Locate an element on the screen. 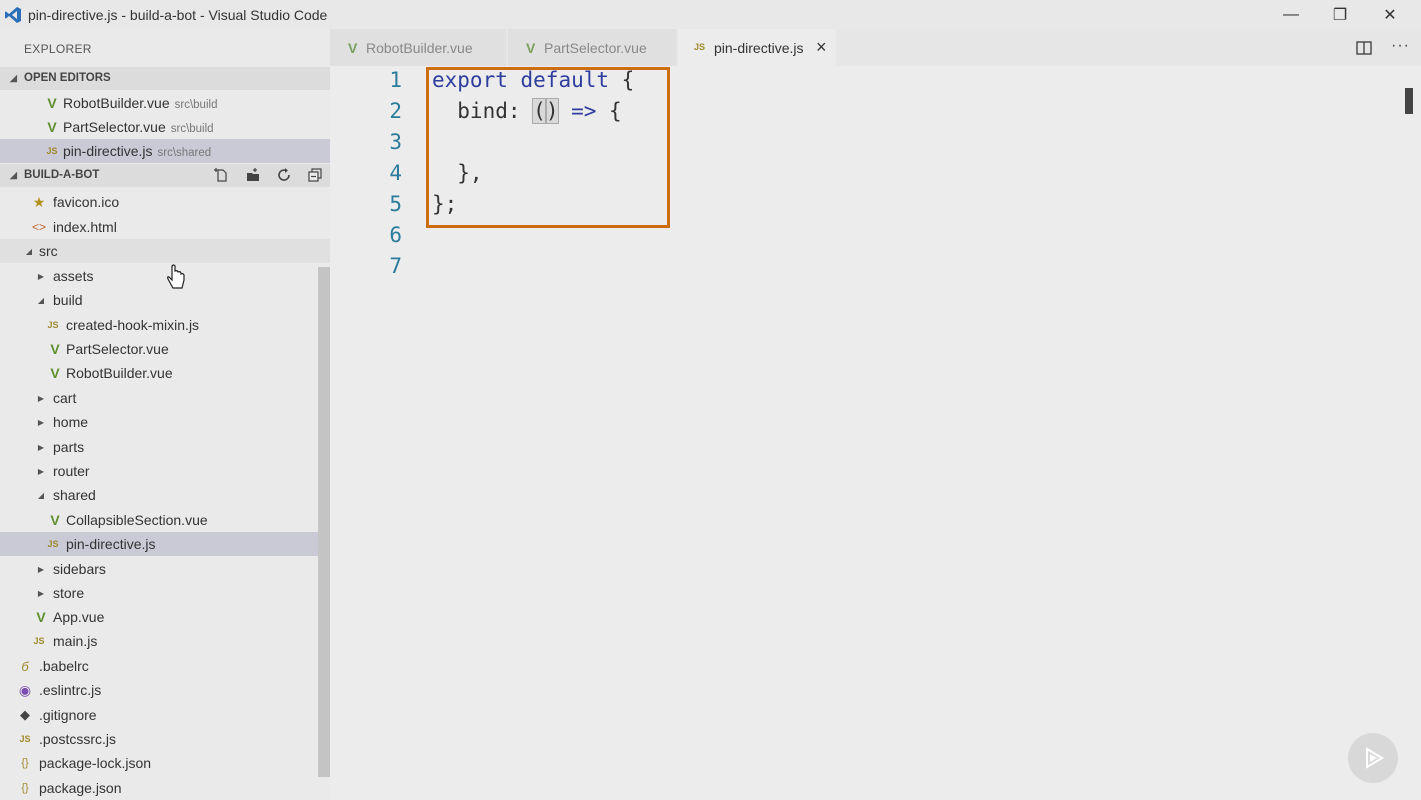 This screenshot has width=1421, height=800. line-number: 3 is located at coordinates (395, 142).